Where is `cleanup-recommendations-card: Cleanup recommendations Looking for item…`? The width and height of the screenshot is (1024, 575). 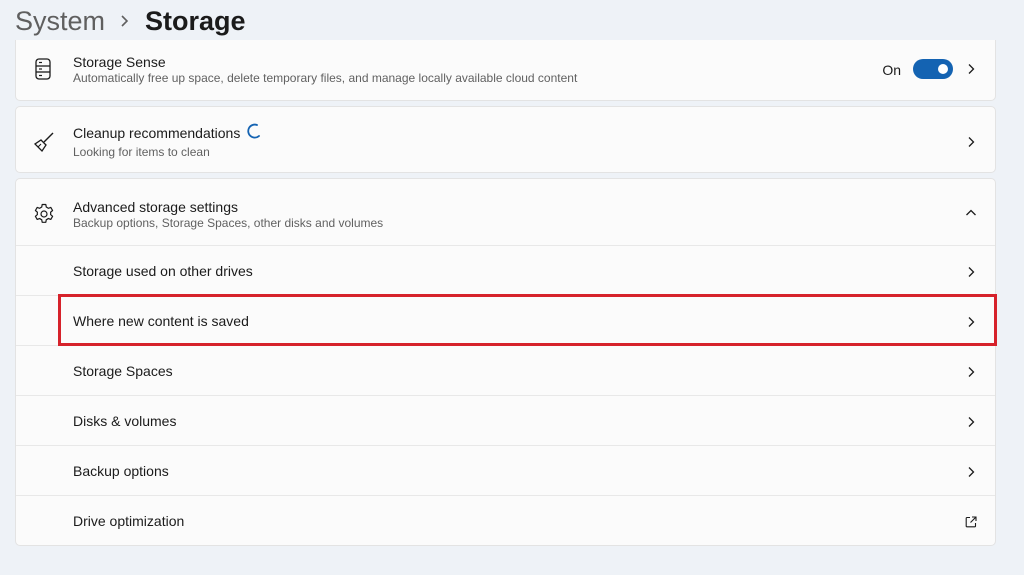
cleanup-recommendations-card: Cleanup recommendations Looking for item… is located at coordinates (505, 139).